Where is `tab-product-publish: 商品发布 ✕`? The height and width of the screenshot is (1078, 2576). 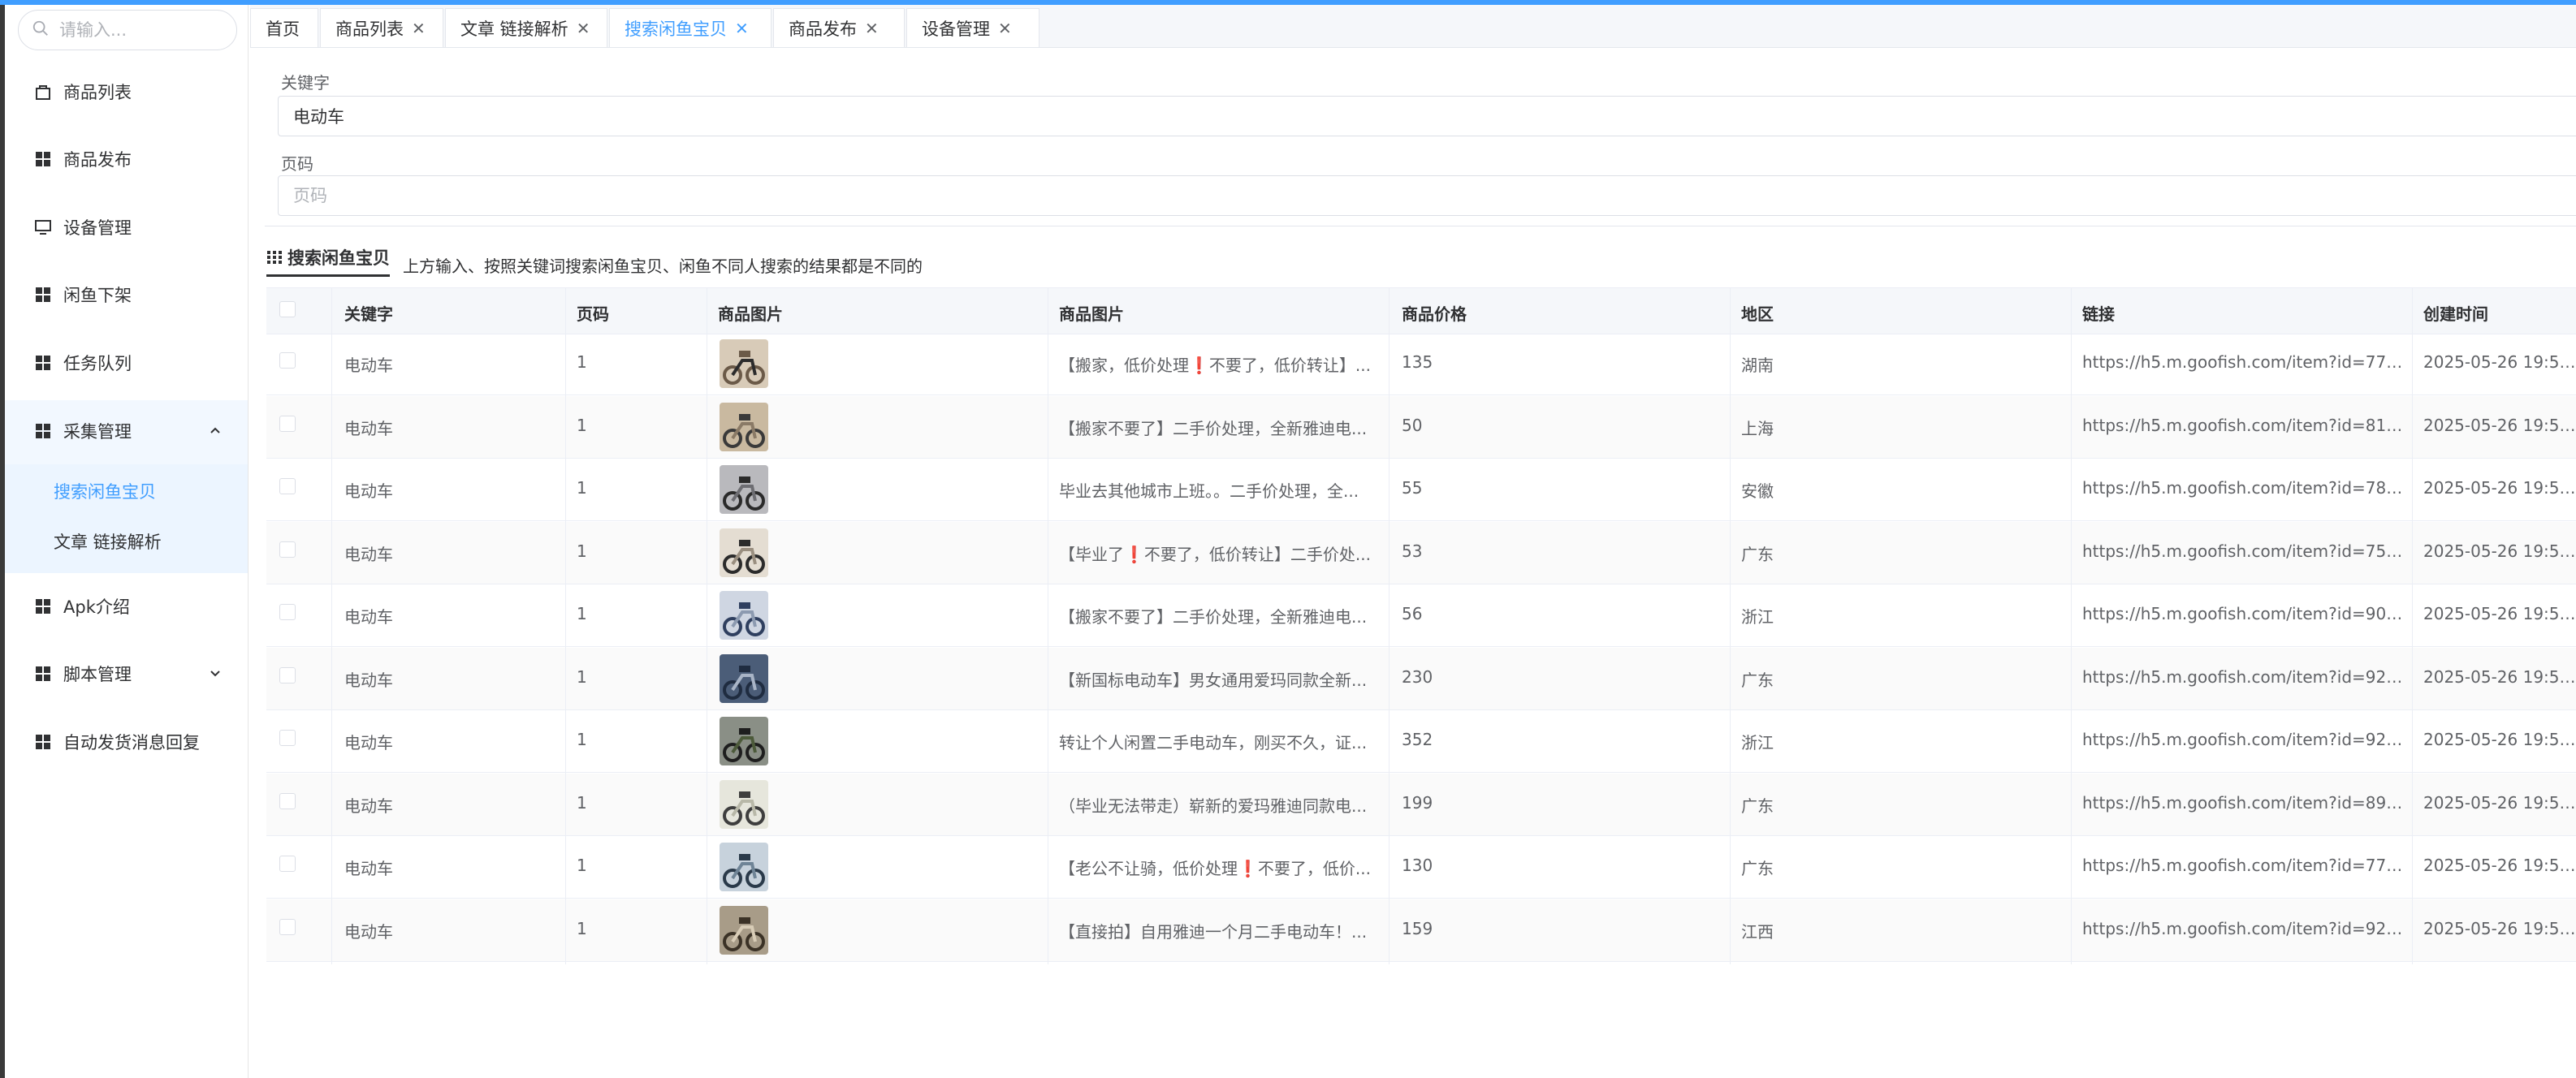
tab-product-publish: 商品发布 ✕ is located at coordinates (839, 27).